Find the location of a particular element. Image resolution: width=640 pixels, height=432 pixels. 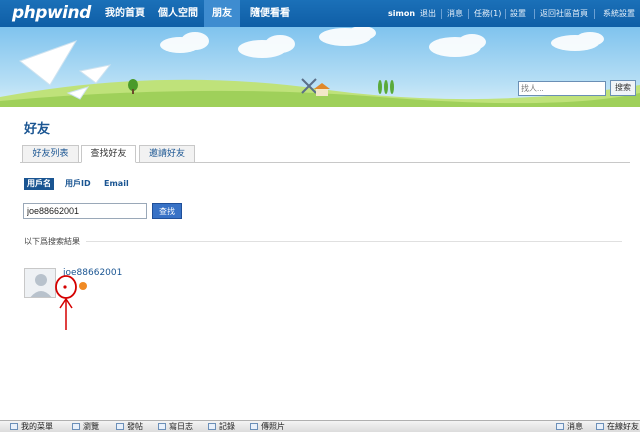

settings-link: 設置 is located at coordinates (518, 13).